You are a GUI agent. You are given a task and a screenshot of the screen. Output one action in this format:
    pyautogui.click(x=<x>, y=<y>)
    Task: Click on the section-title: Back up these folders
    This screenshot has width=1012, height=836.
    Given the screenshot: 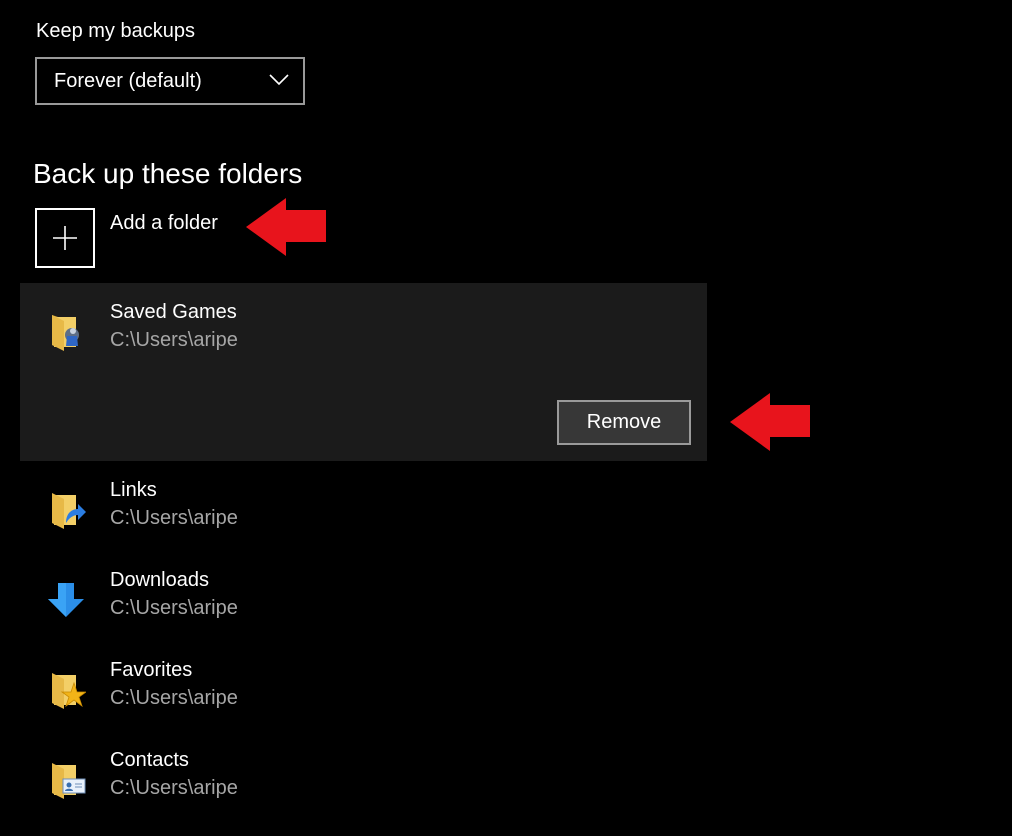 What is the action you would take?
    pyautogui.click(x=168, y=173)
    